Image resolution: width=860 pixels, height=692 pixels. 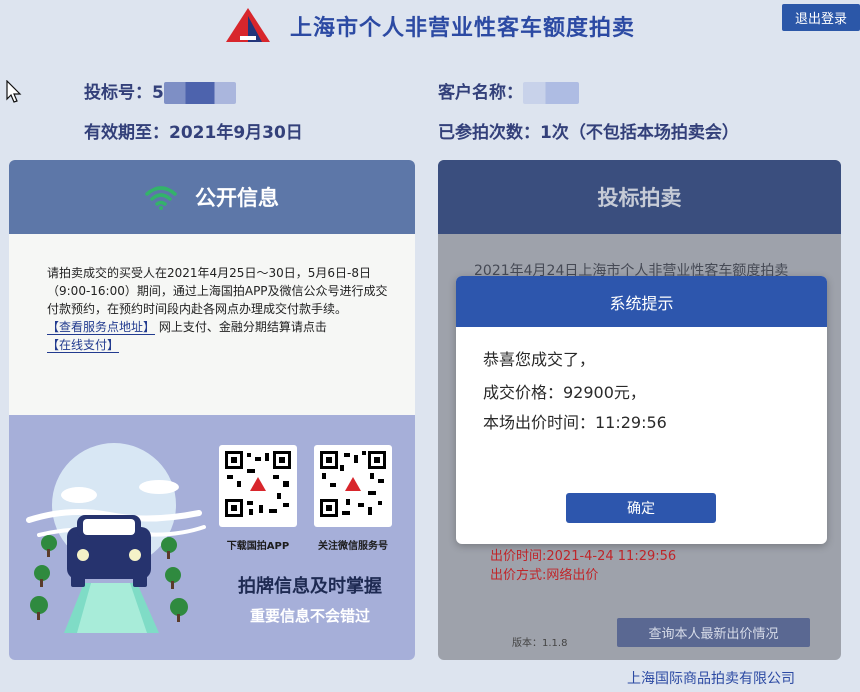 What do you see at coordinates (116, 538) in the screenshot?
I see `car-illustration` at bounding box center [116, 538].